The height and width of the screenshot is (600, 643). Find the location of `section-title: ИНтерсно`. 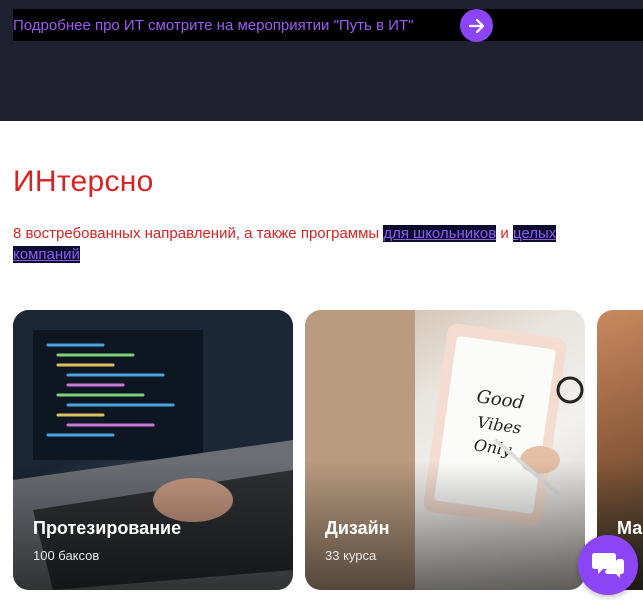

section-title: ИНтерсно is located at coordinates (83, 181).